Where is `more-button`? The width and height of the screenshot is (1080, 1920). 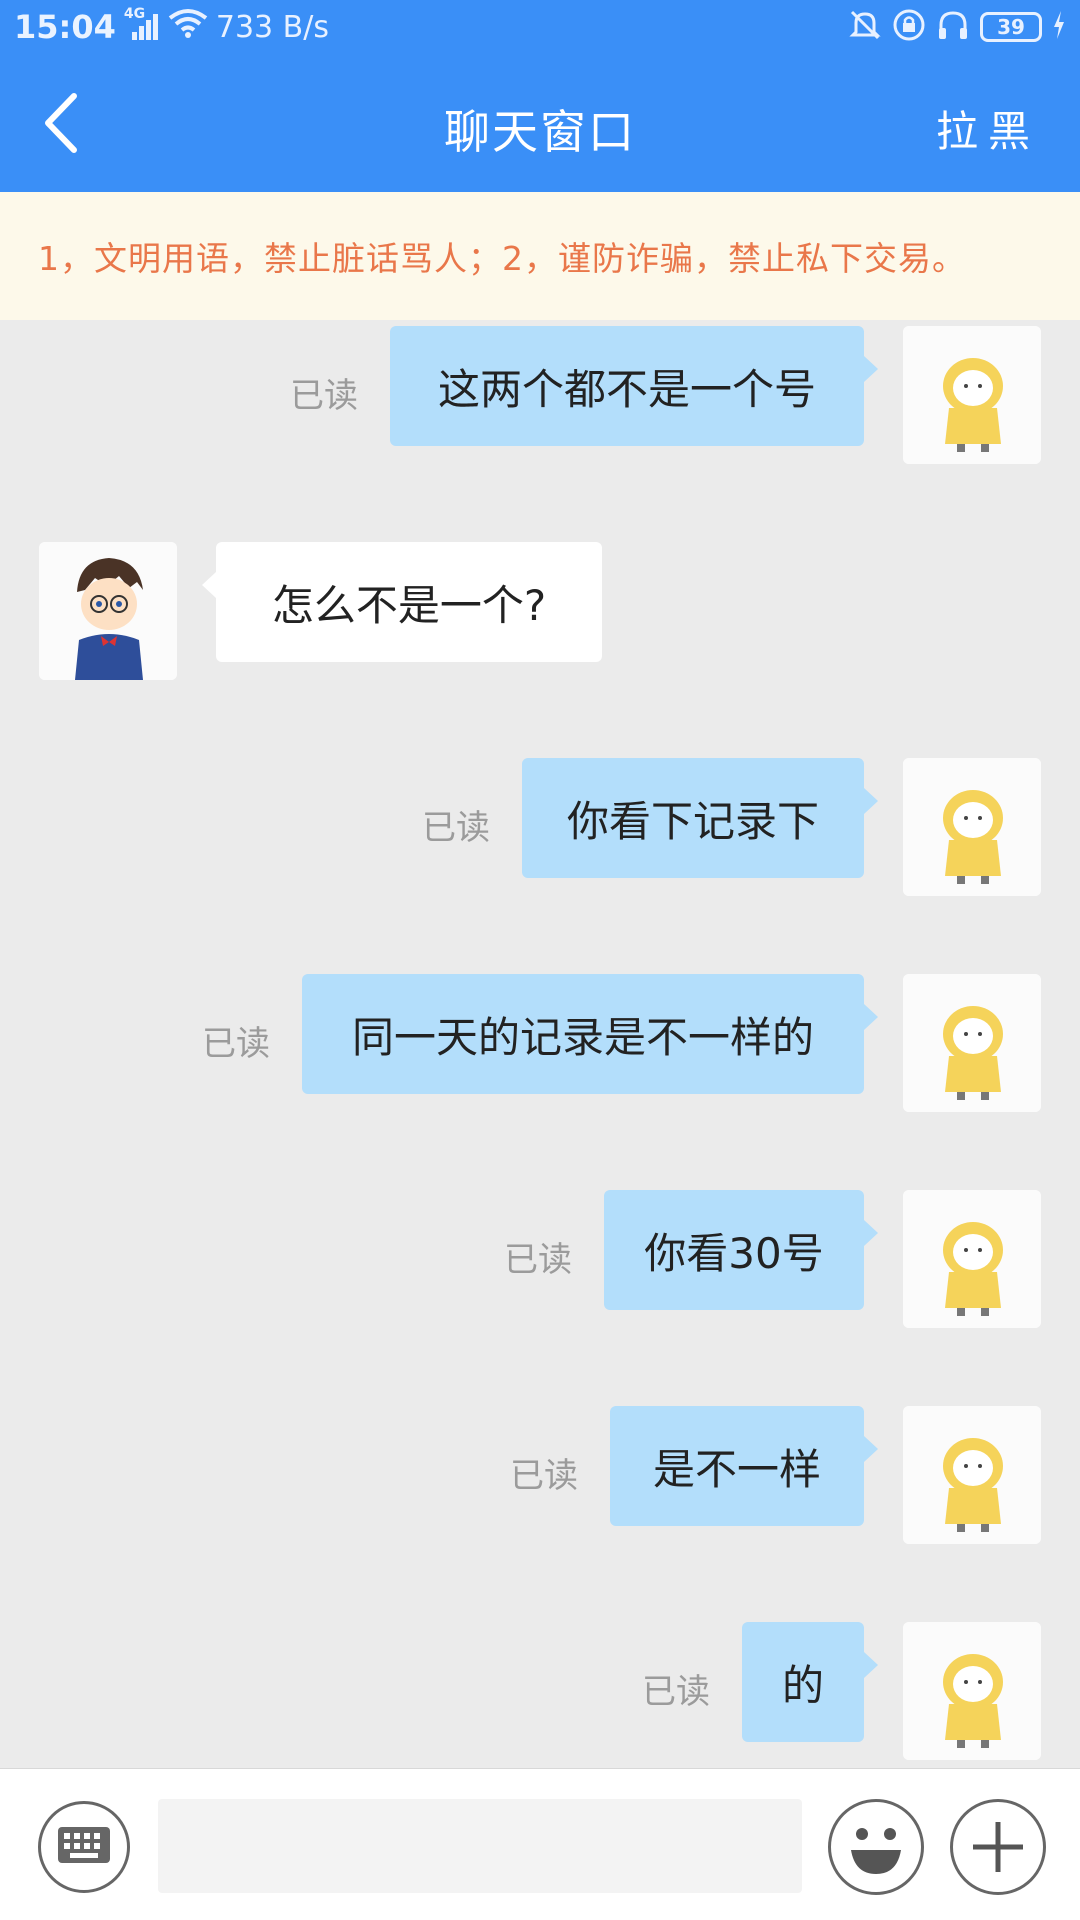
more-button is located at coordinates (998, 1847).